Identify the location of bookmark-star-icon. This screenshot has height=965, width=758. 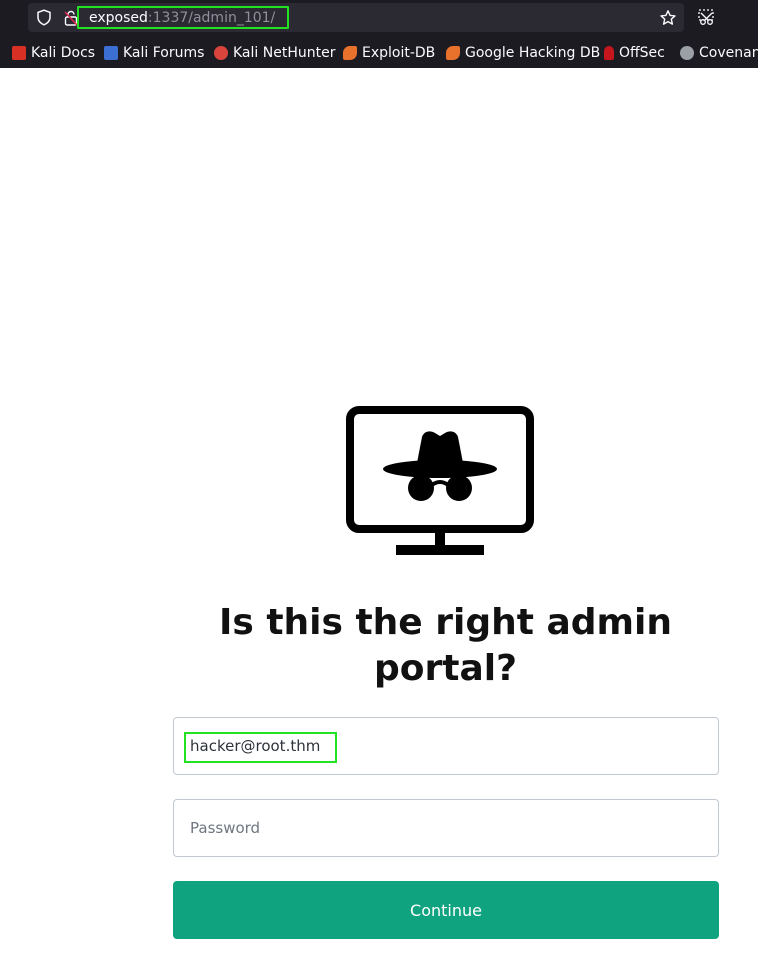
(668, 18).